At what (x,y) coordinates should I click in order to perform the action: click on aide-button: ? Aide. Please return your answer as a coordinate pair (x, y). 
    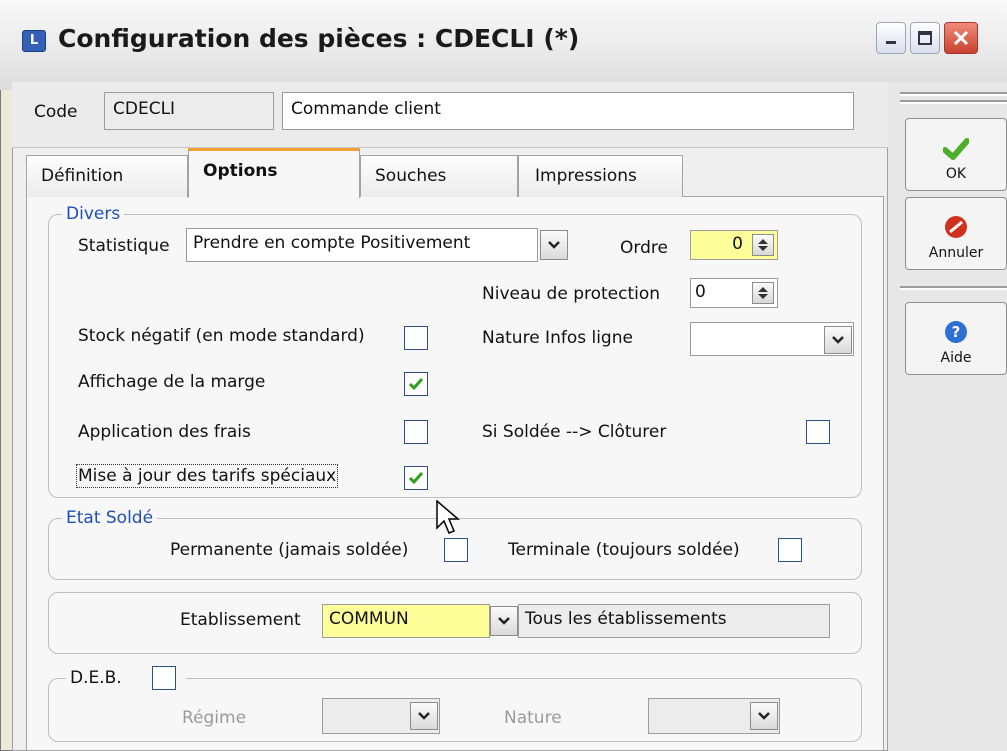
    Looking at the image, I should click on (956, 338).